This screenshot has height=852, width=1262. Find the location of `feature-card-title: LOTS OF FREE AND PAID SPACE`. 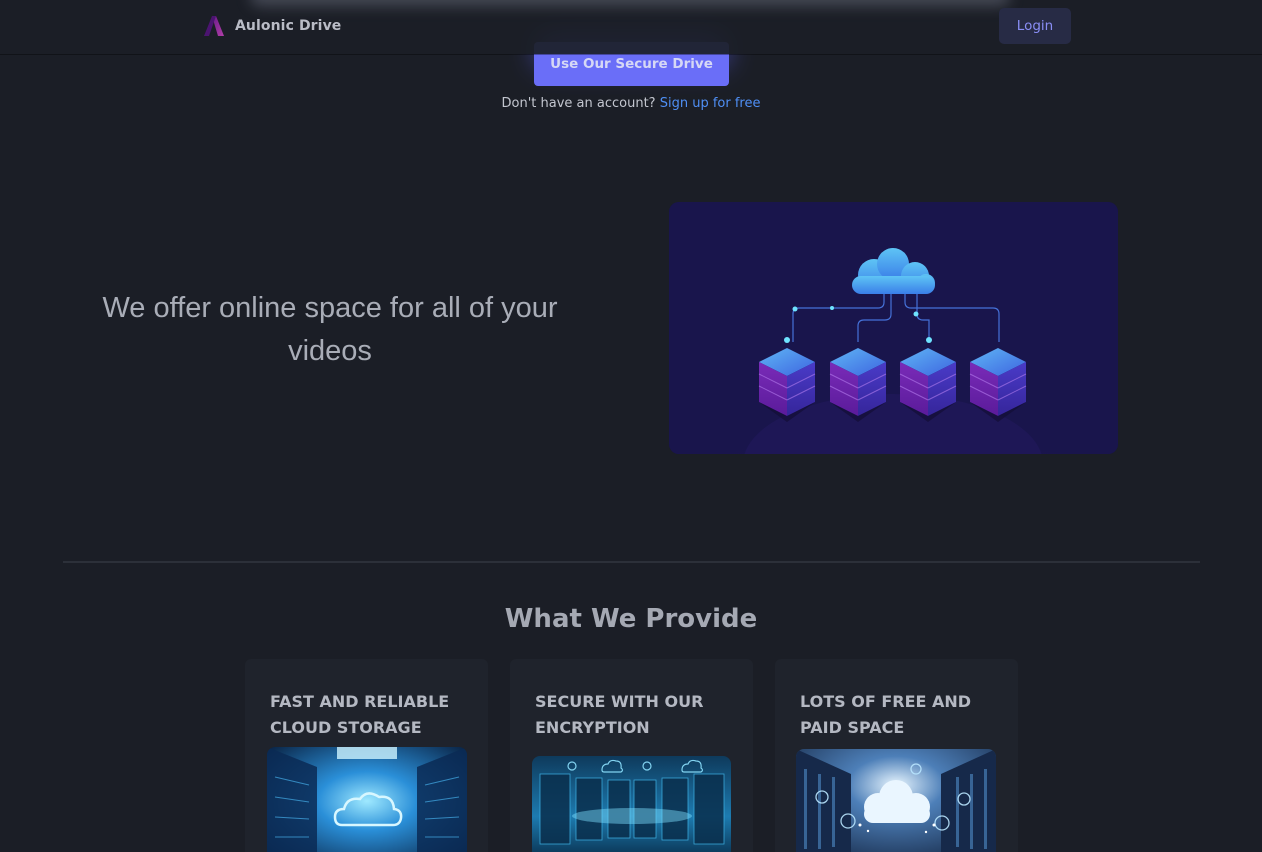

feature-card-title: LOTS OF FREE AND PAID SPACE is located at coordinates (886, 714).